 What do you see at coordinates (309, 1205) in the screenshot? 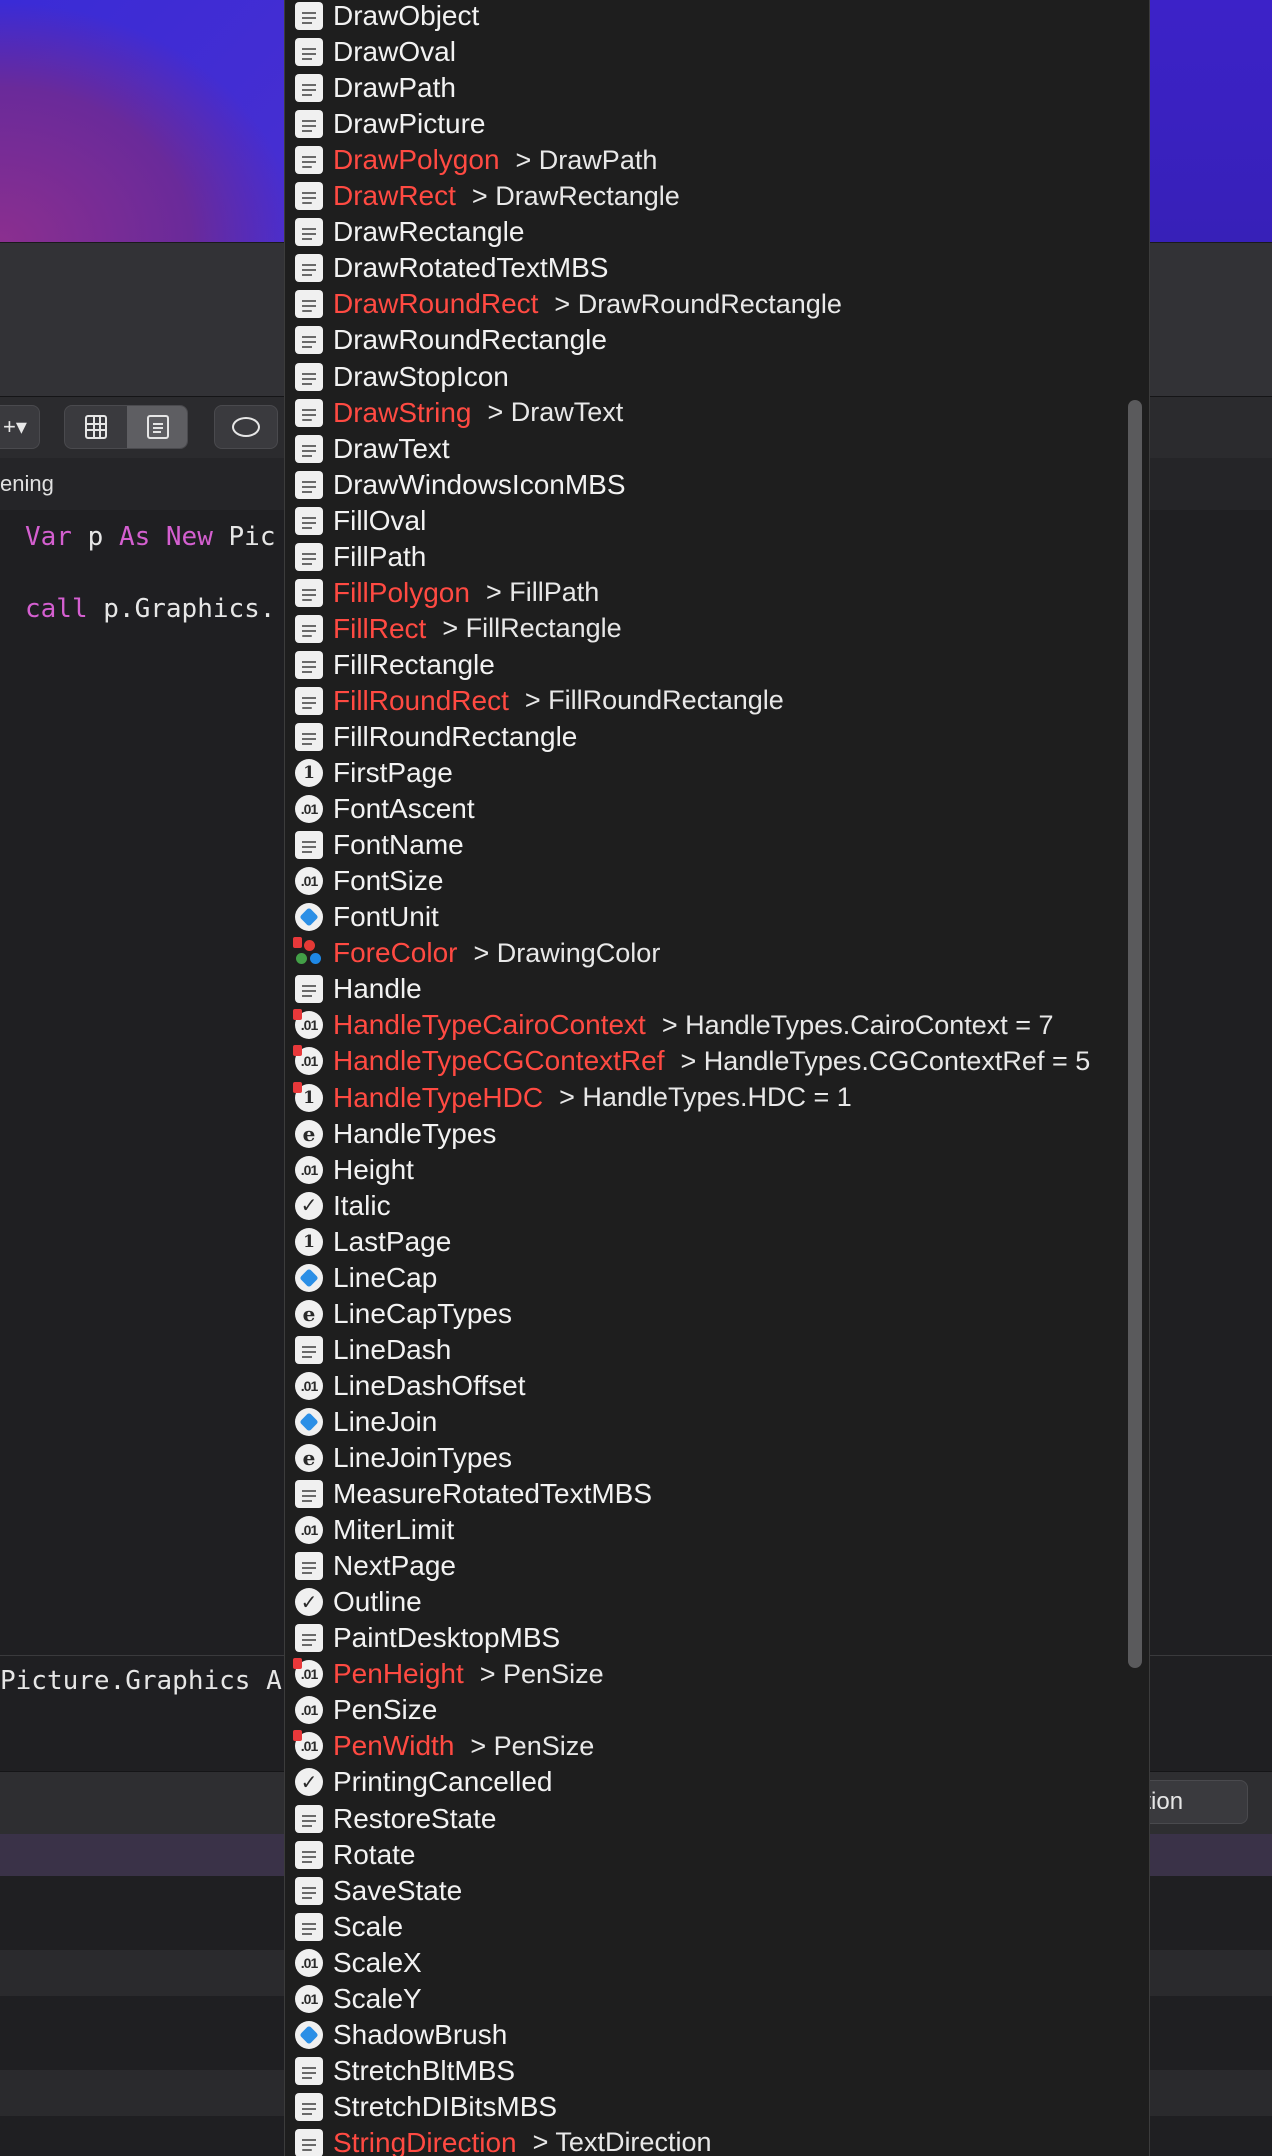
I see `boolean-icon: ✓` at bounding box center [309, 1205].